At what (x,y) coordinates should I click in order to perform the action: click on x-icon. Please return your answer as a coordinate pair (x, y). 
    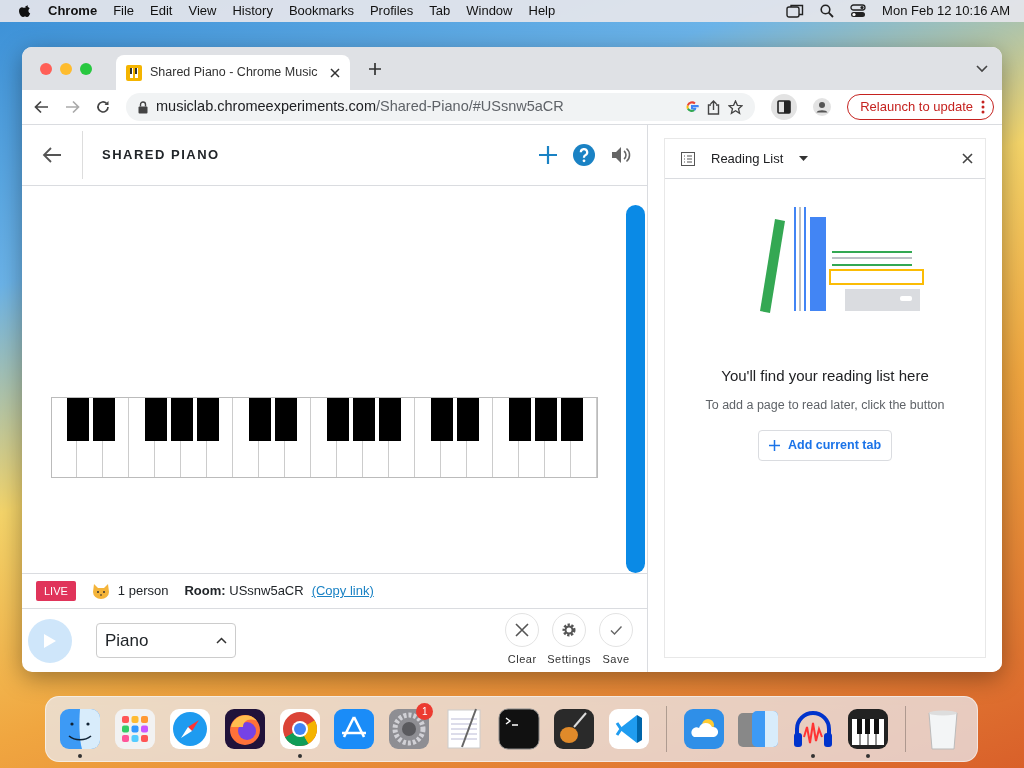
    Looking at the image, I should click on (522, 630).